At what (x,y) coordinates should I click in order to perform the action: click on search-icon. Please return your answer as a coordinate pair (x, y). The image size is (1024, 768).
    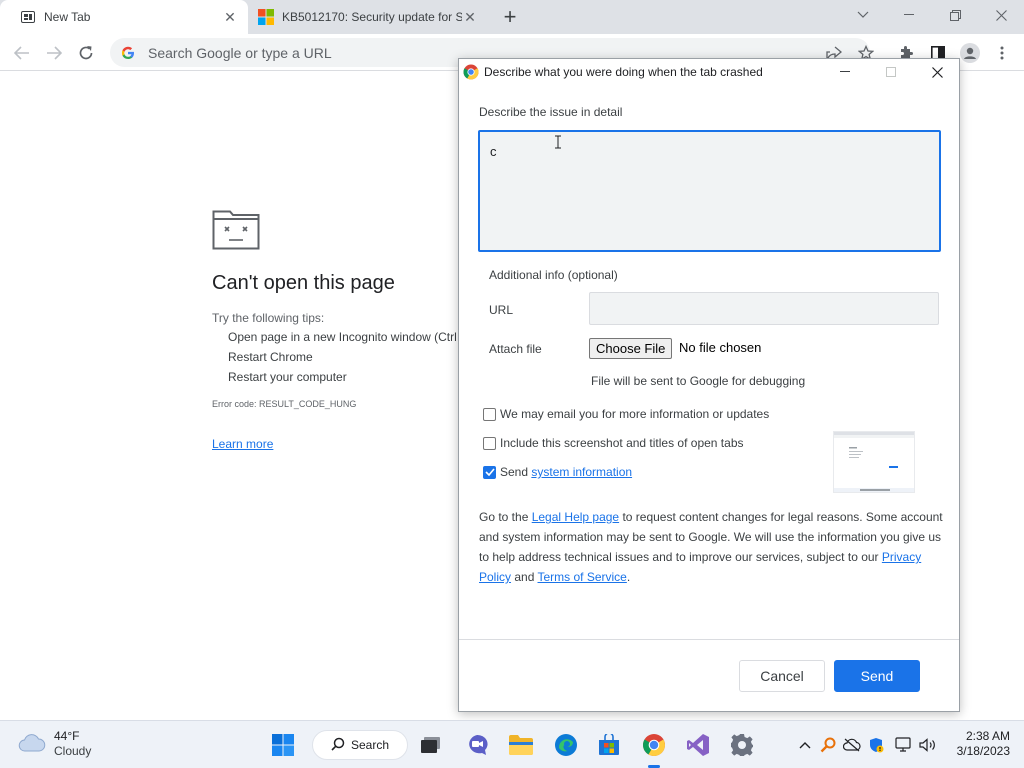
    Looking at the image, I should click on (338, 745).